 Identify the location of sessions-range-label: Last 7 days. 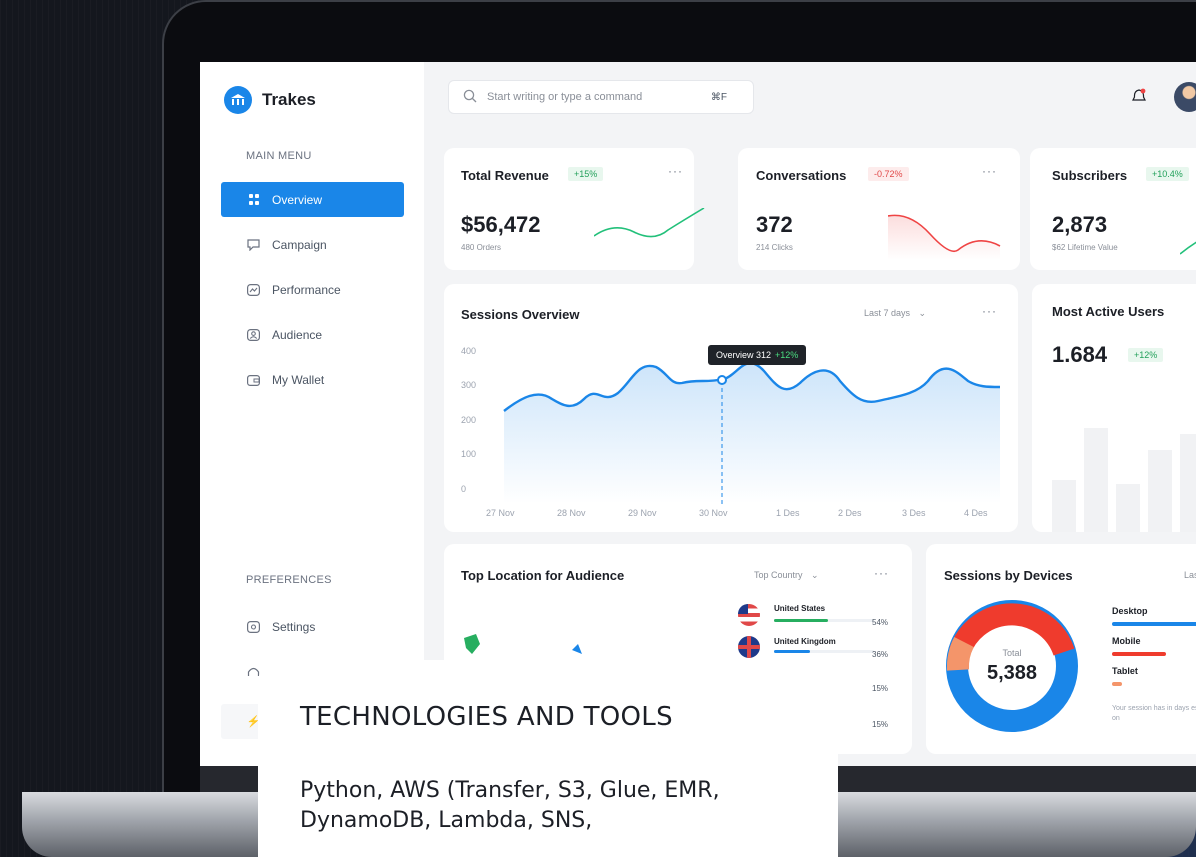
(887, 313).